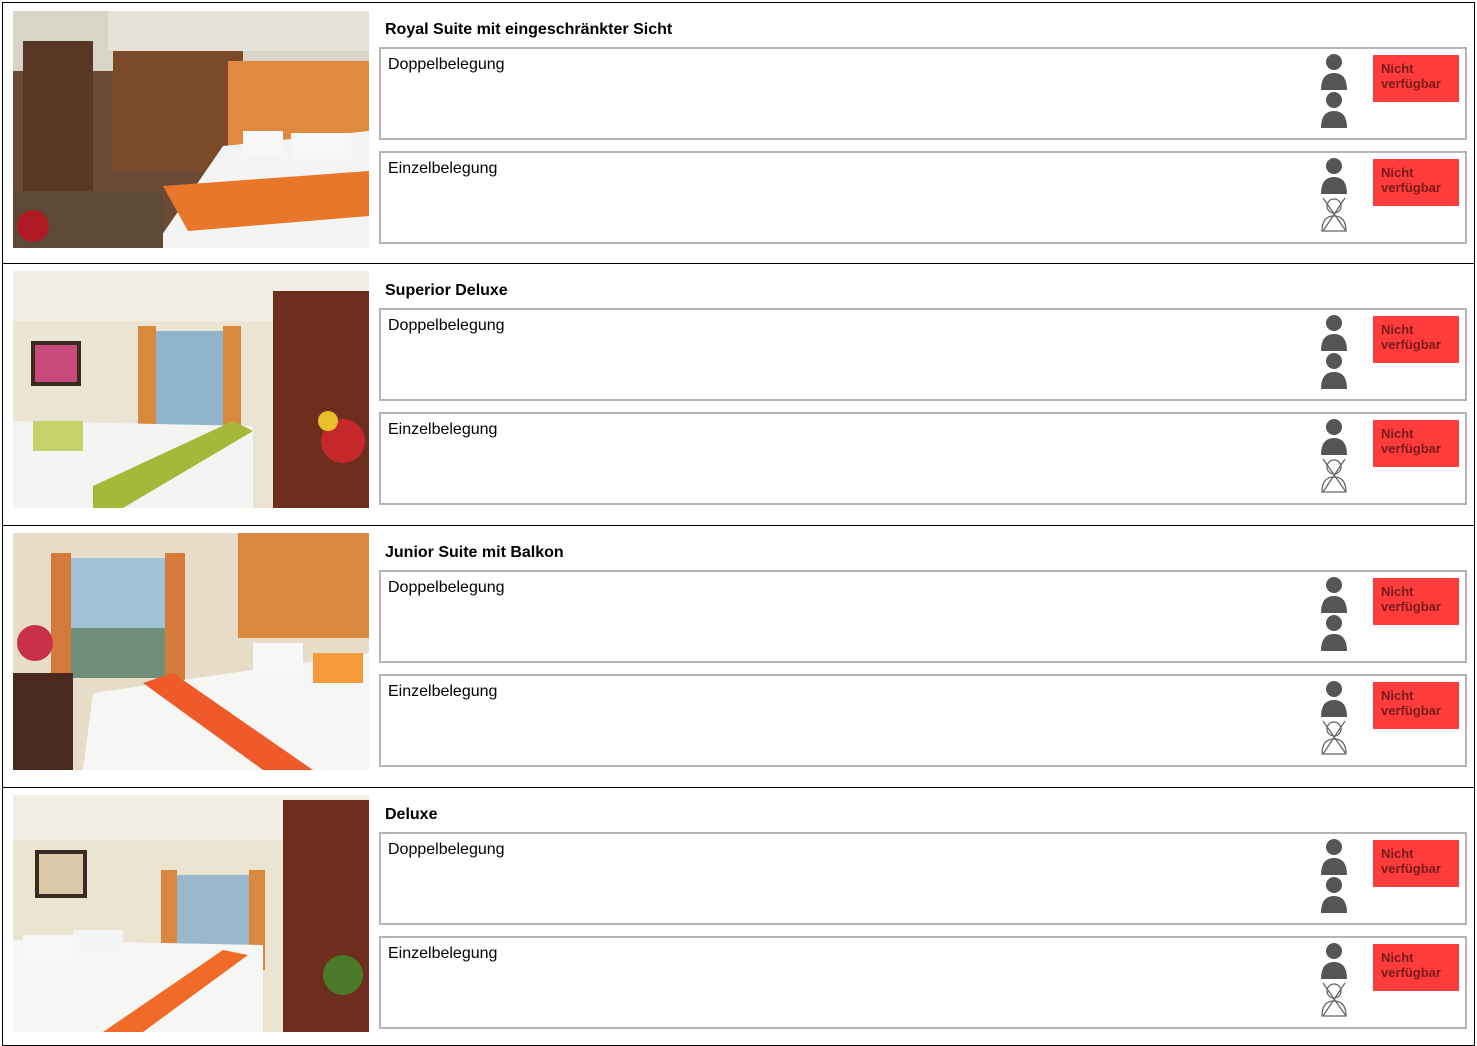 The height and width of the screenshot is (1046, 1477). What do you see at coordinates (411, 814) in the screenshot?
I see `cabin-title: Deluxe` at bounding box center [411, 814].